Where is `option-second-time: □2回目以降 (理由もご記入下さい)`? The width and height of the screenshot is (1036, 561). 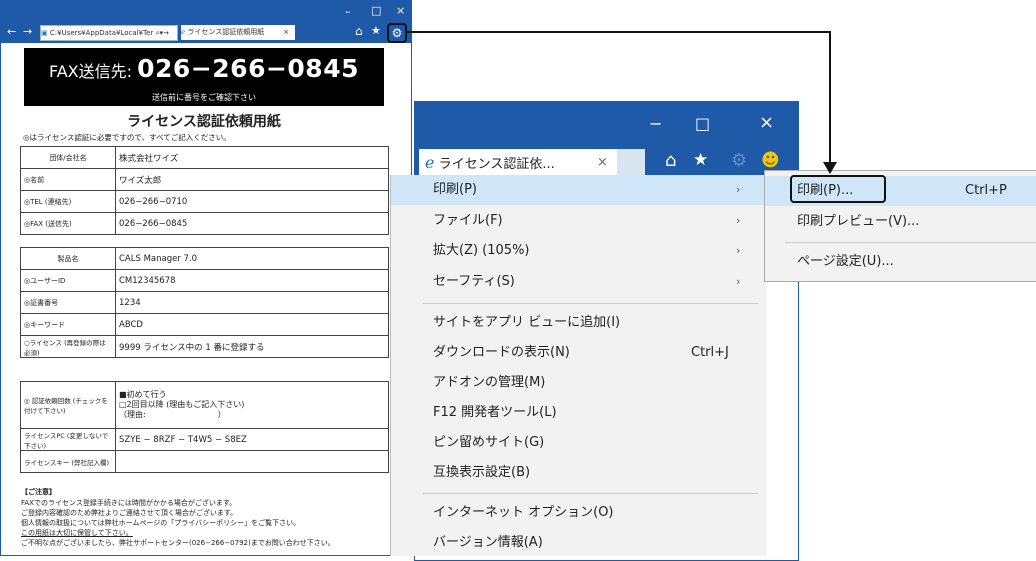 option-second-time: □2回目以降 (理由もご記入下さい) is located at coordinates (182, 404).